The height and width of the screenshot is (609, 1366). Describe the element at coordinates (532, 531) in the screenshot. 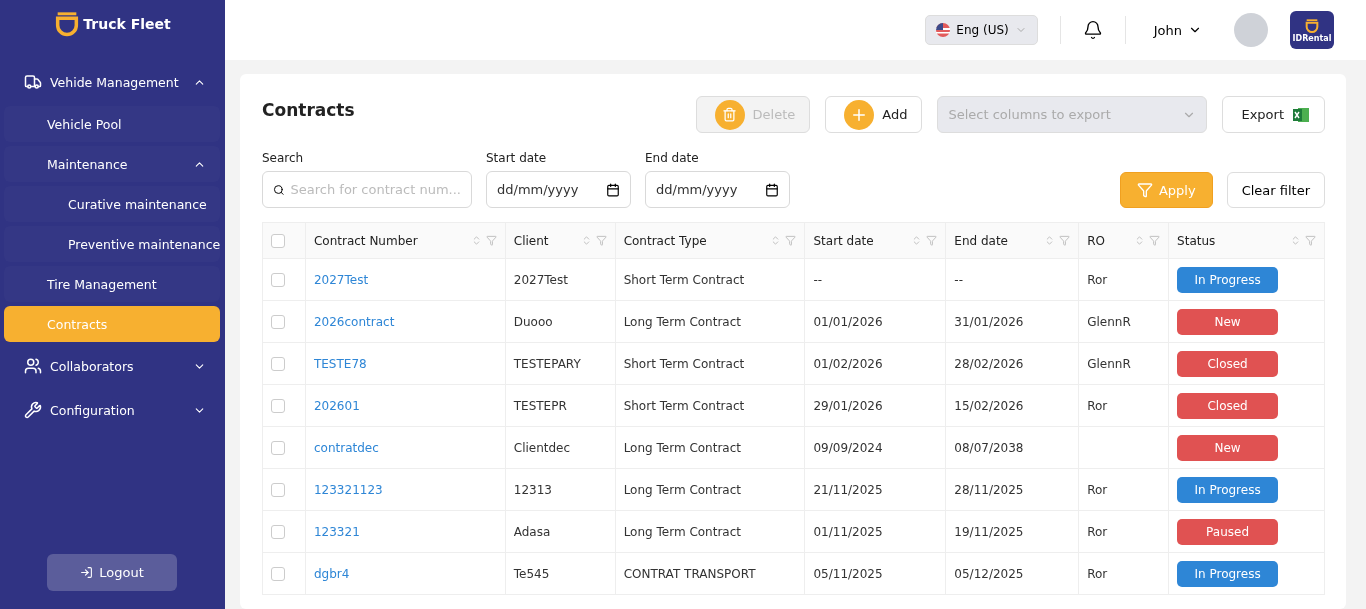

I see `table-cell: Adasa` at that location.